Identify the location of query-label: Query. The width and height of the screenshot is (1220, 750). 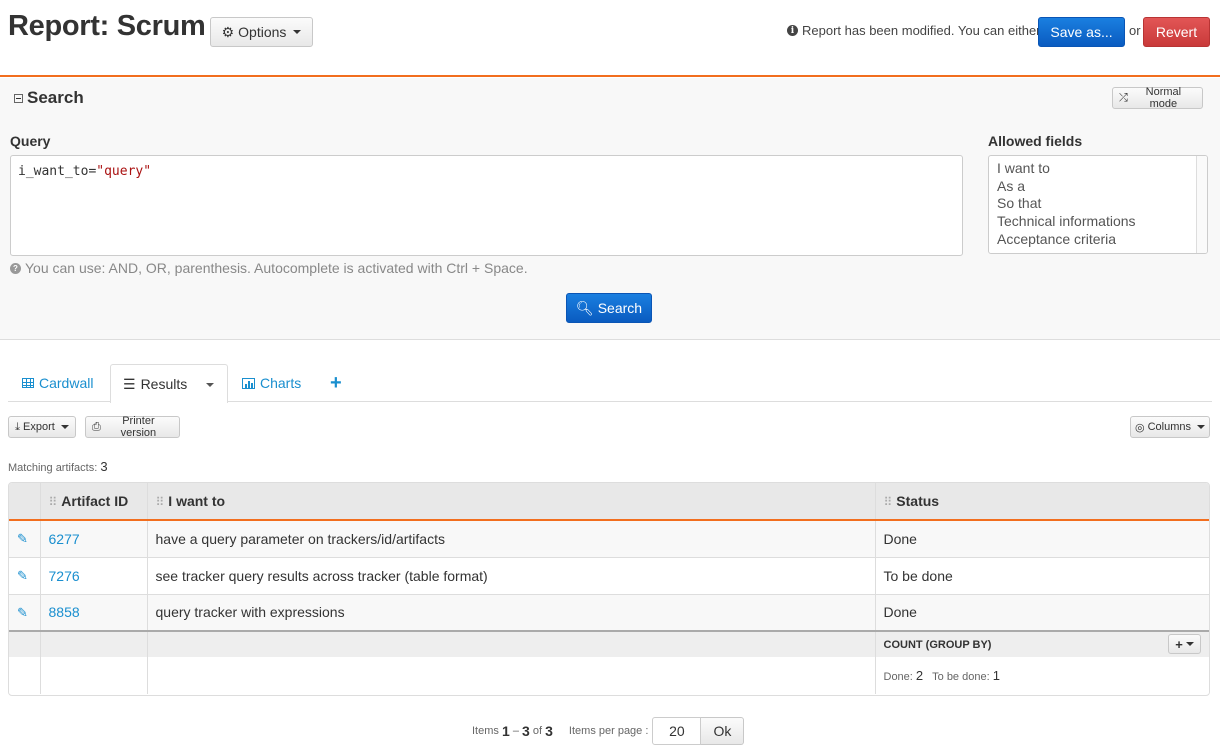
(30, 141).